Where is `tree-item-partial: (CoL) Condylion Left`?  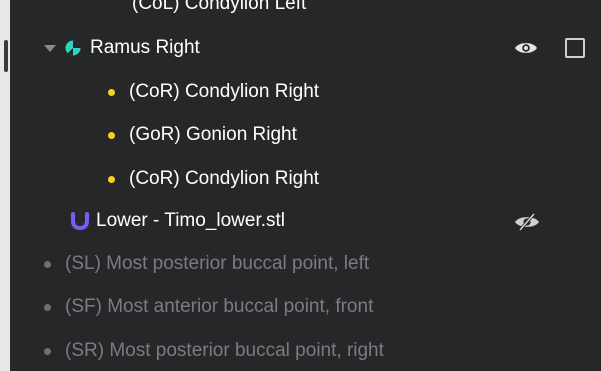
tree-item-partial: (CoL) Condylion Left is located at coordinates (305, 11).